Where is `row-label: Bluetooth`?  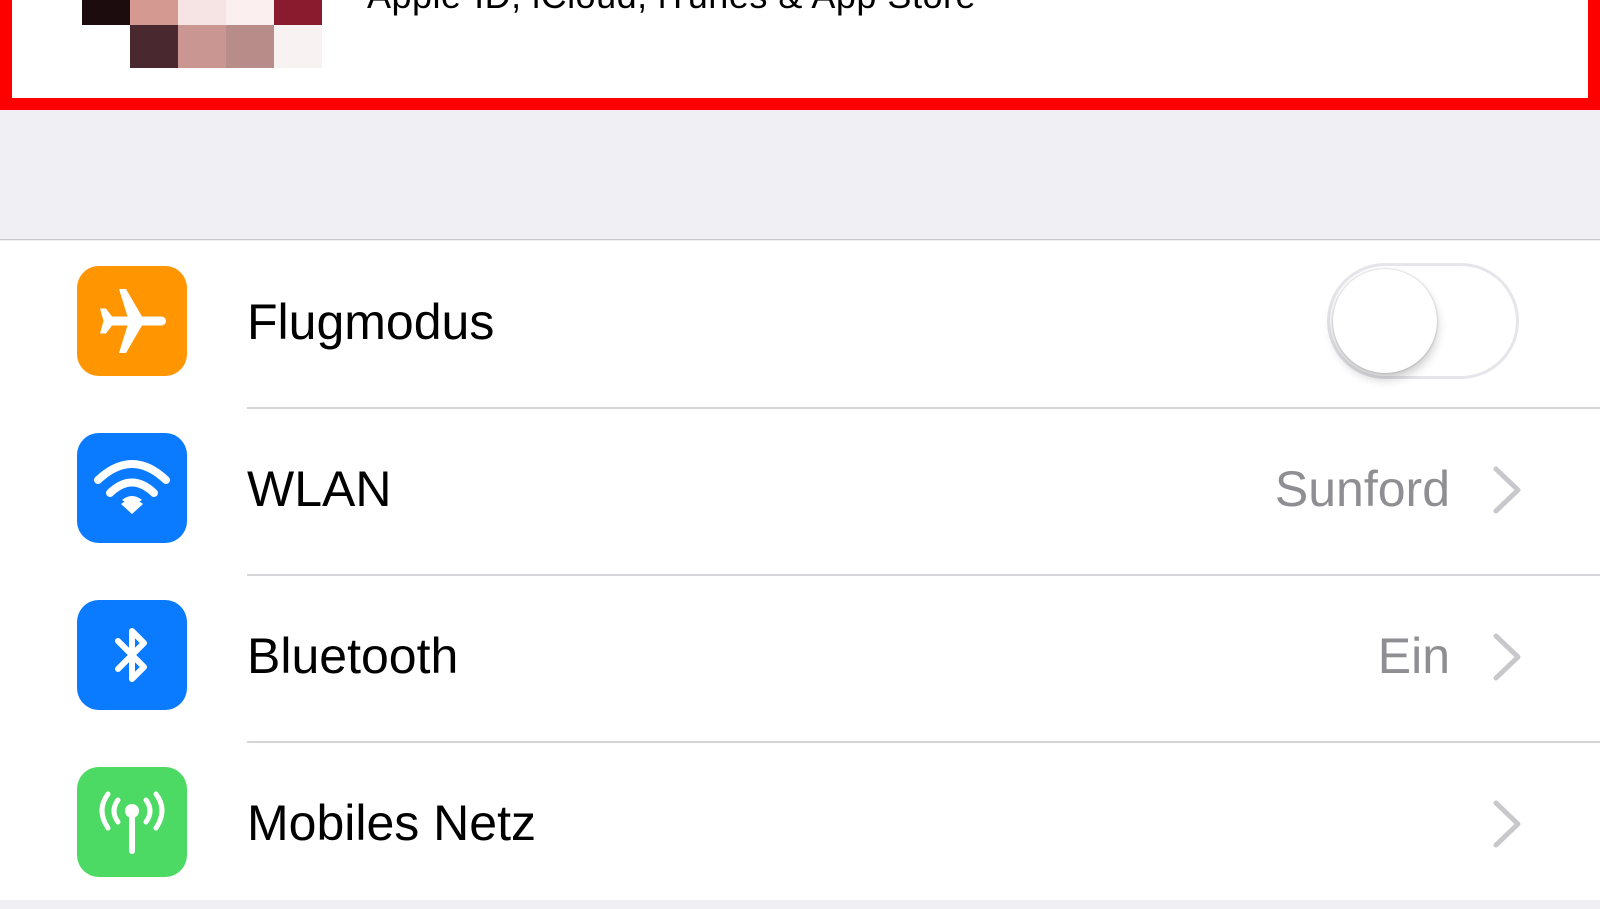 row-label: Bluetooth is located at coordinates (353, 656).